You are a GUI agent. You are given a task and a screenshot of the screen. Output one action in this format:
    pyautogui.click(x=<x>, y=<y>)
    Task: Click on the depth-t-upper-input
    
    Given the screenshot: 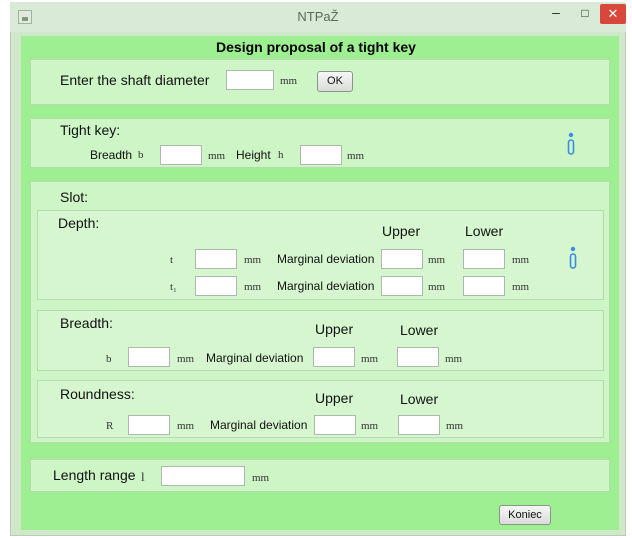 What is the action you would take?
    pyautogui.click(x=402, y=259)
    